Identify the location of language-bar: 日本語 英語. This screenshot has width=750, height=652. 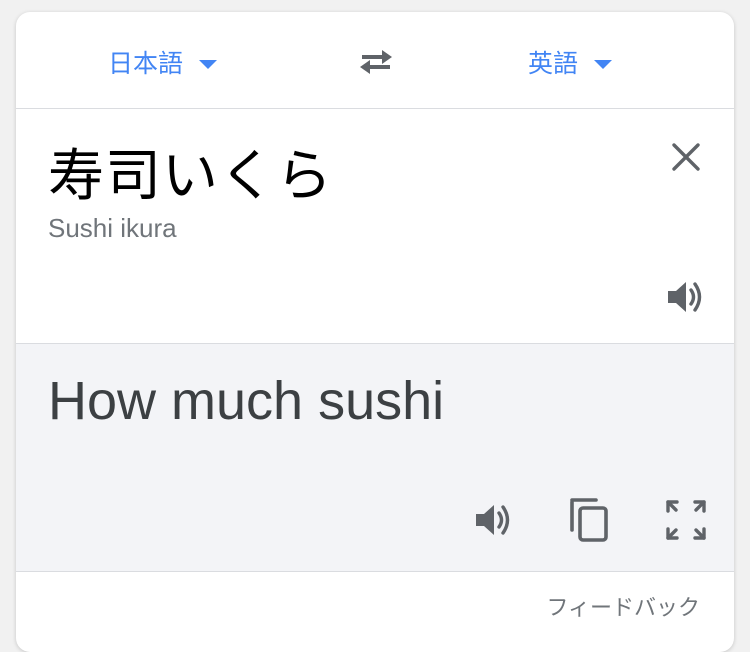
(375, 60).